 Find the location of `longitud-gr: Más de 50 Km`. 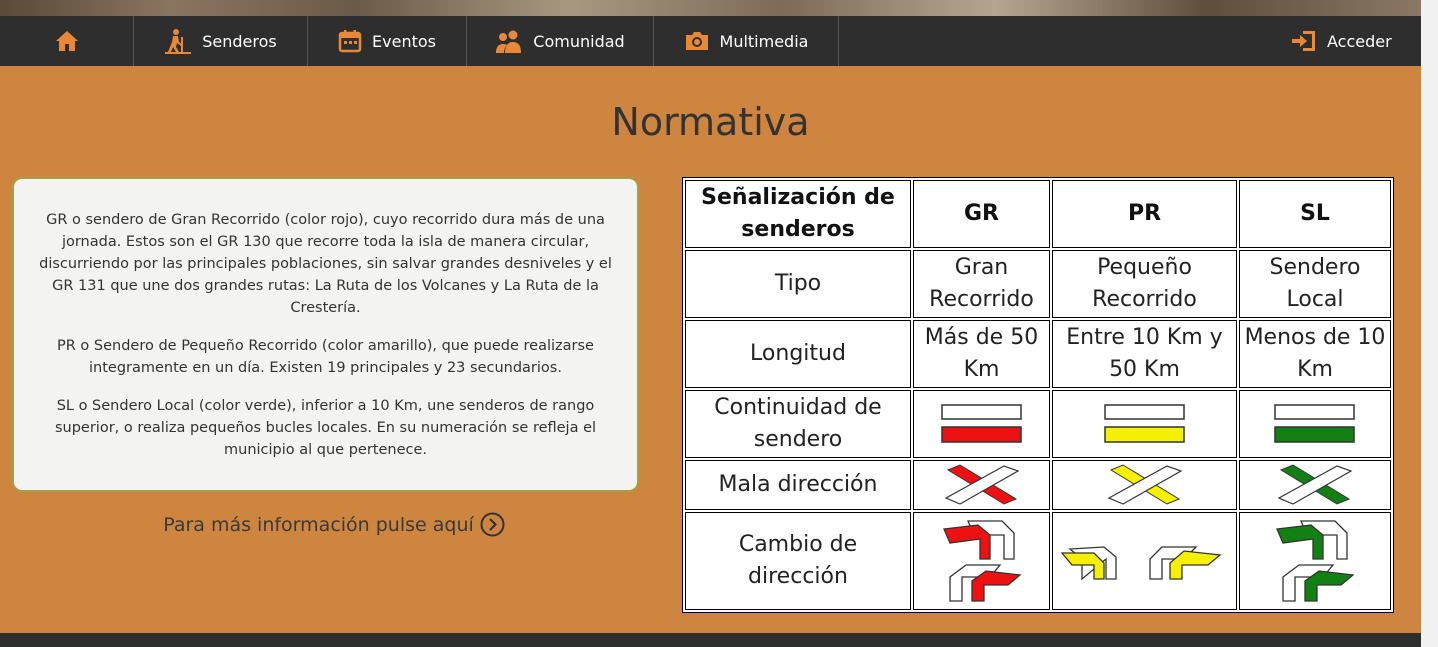

longitud-gr: Más de 50 Km is located at coordinates (981, 354).